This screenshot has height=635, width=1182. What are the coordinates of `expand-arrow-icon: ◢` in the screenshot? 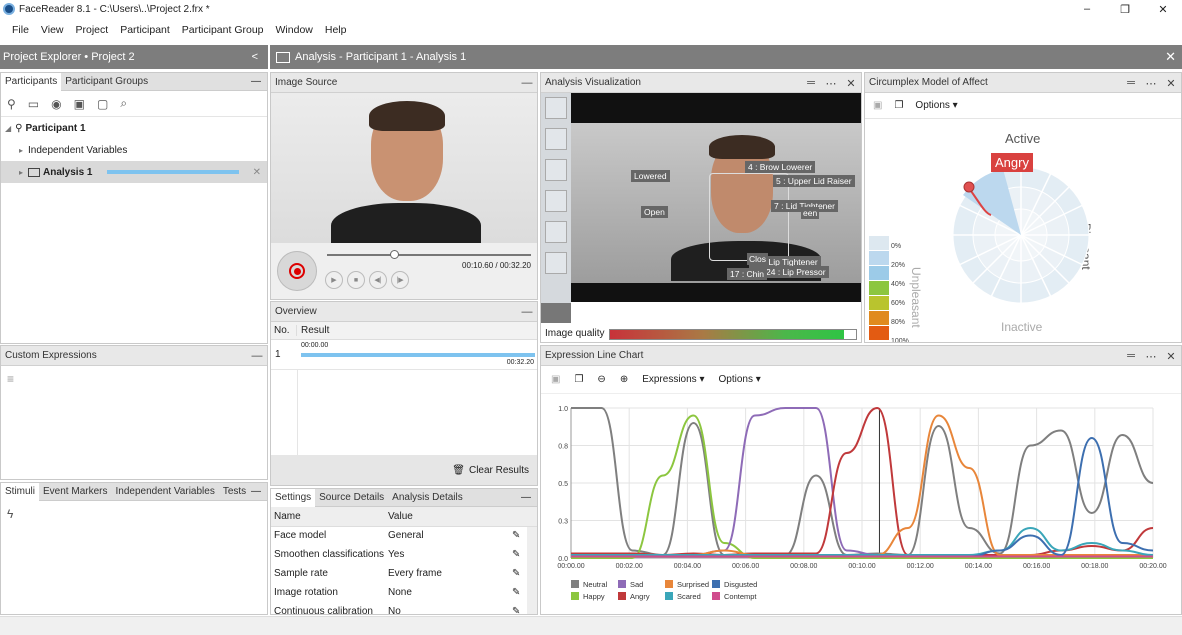 It's located at (8, 128).